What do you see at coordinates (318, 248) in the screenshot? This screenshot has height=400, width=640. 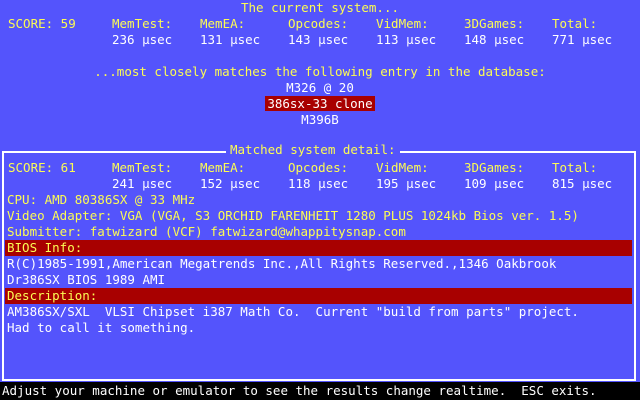 I see `bios-info-label: BIOS Info:` at bounding box center [318, 248].